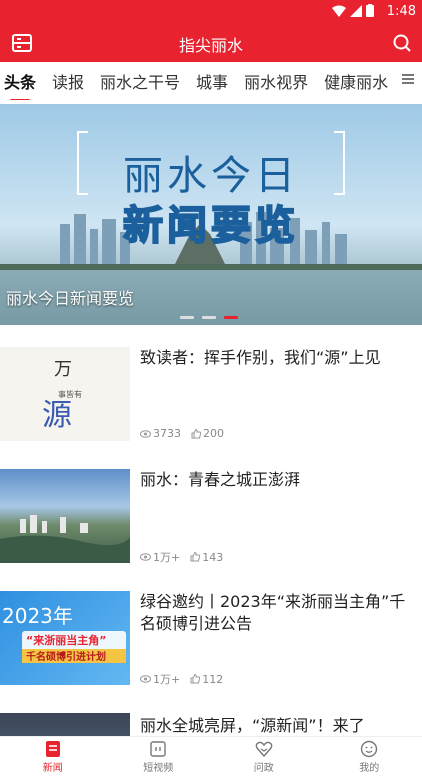 Image resolution: width=422 pixels, height=776 pixels. I want to click on nav-news: 新闻, so click(53, 756).